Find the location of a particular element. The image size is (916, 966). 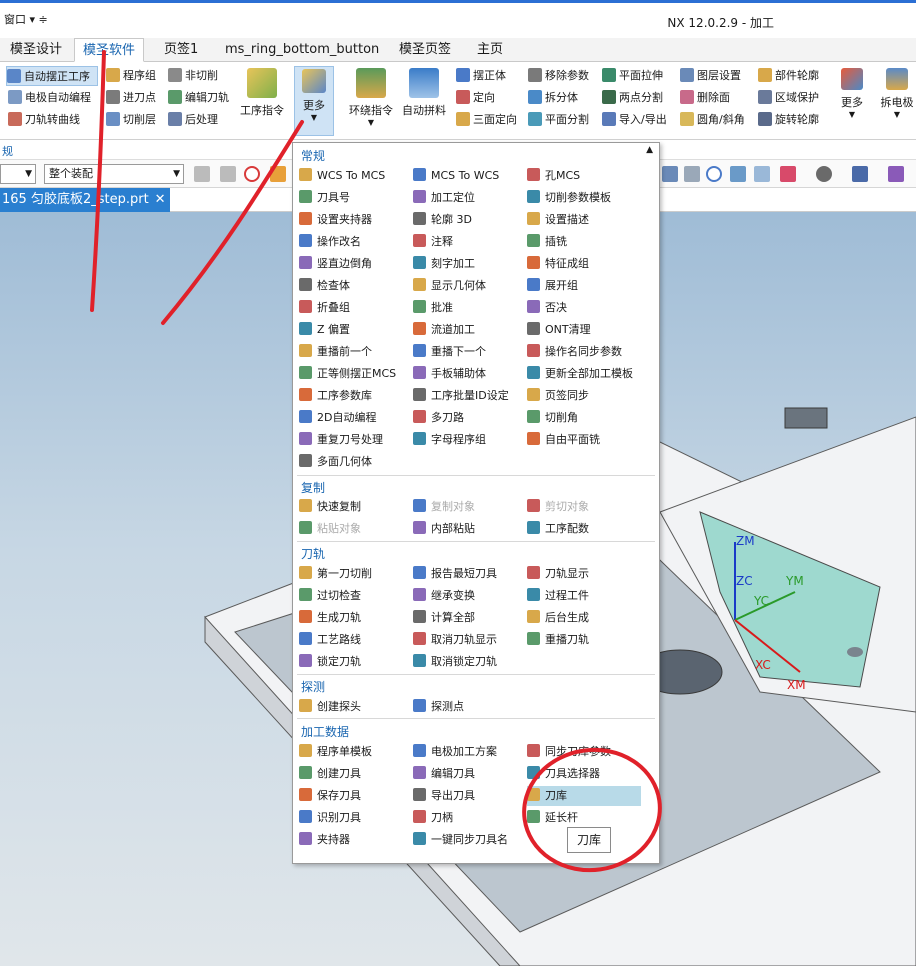

menu-item: 计算全部 is located at coordinates (444, 618).